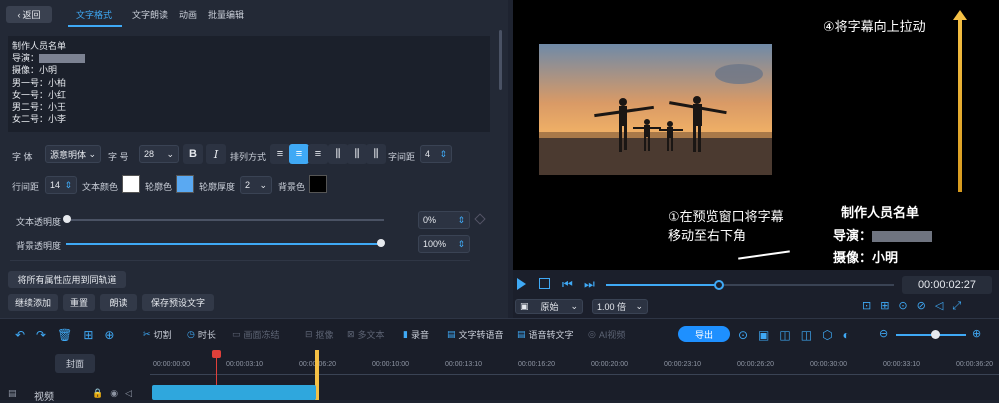 The image size is (999, 403). Describe the element at coordinates (70, 335) in the screenshot. I see `edit-tool-icons: ↶↷🗑⊞⊕` at that location.